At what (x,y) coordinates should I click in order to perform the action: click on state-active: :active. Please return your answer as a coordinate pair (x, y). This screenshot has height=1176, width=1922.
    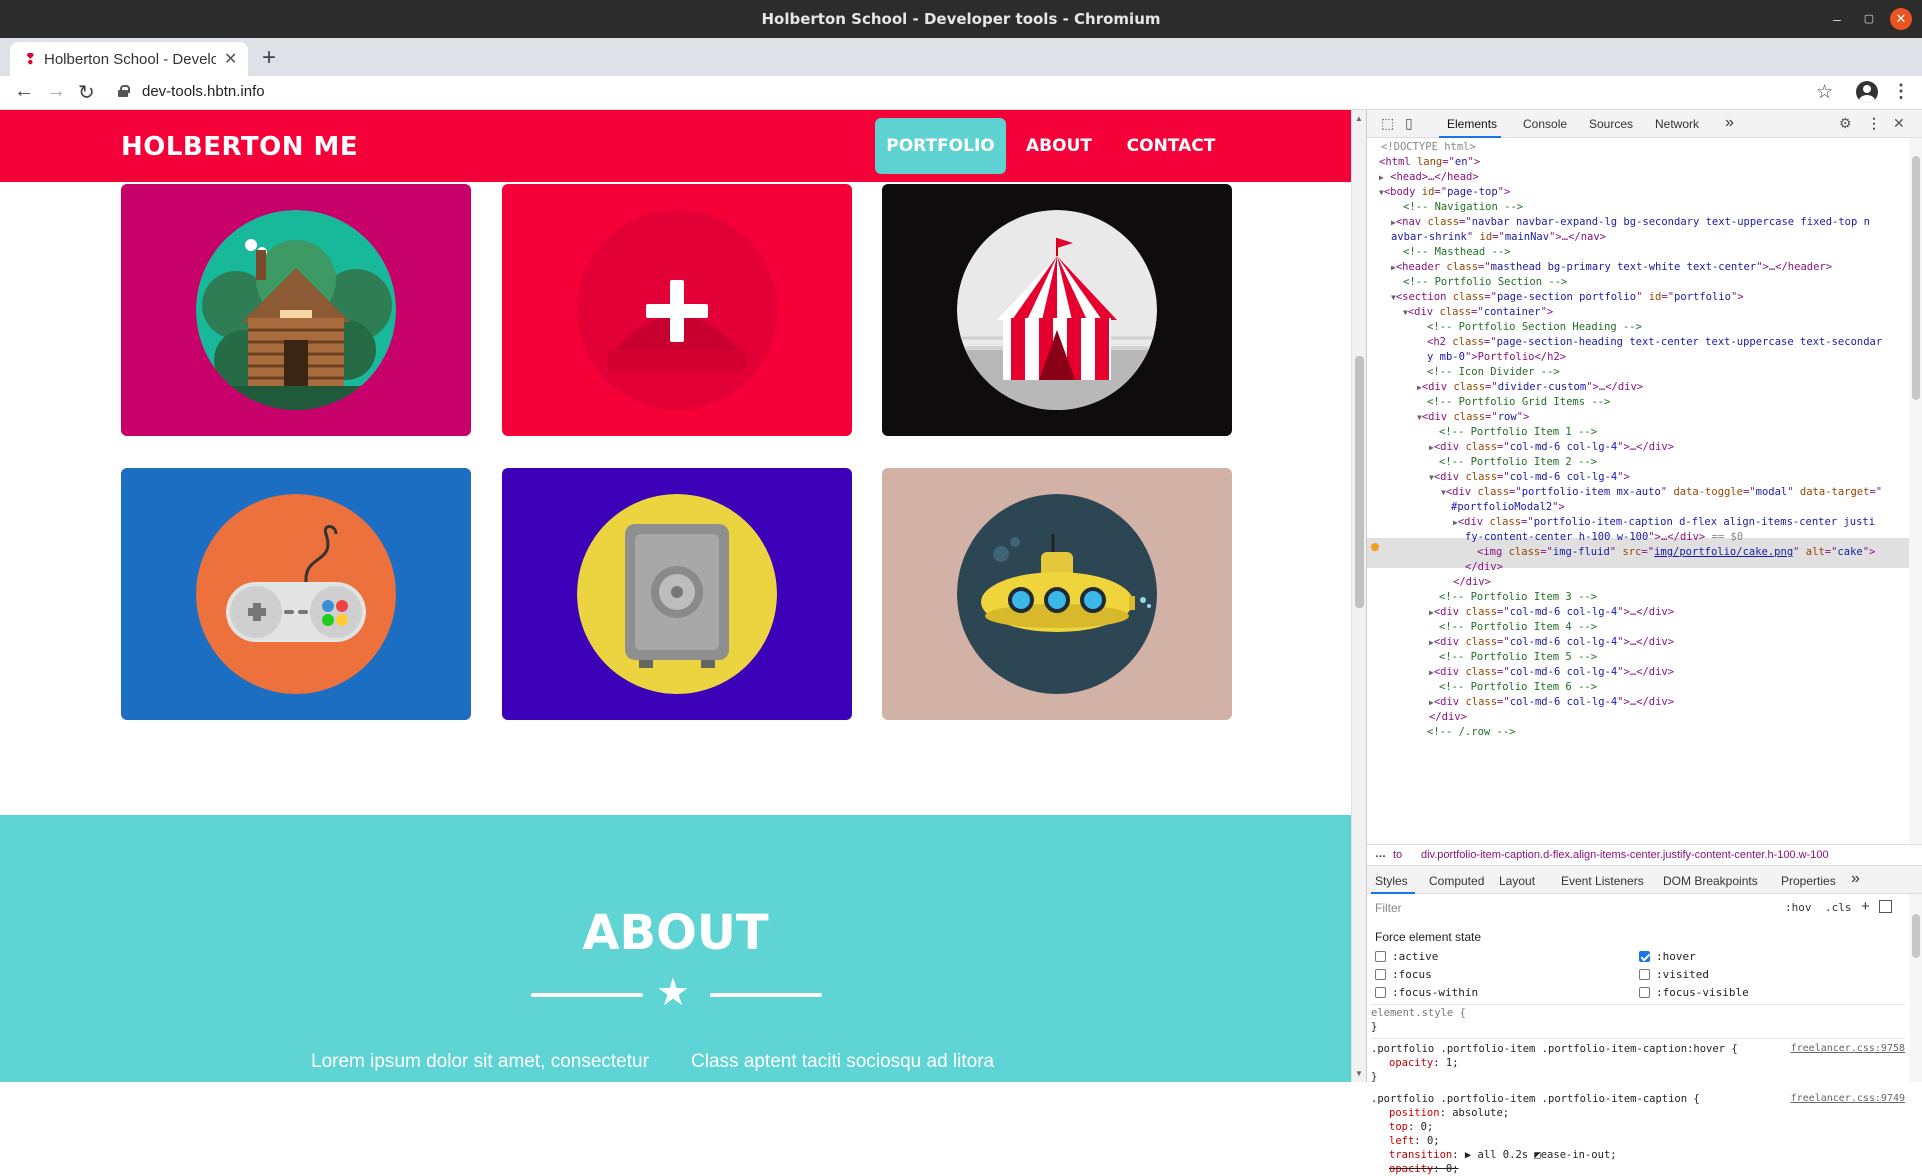
    Looking at the image, I should click on (1406, 956).